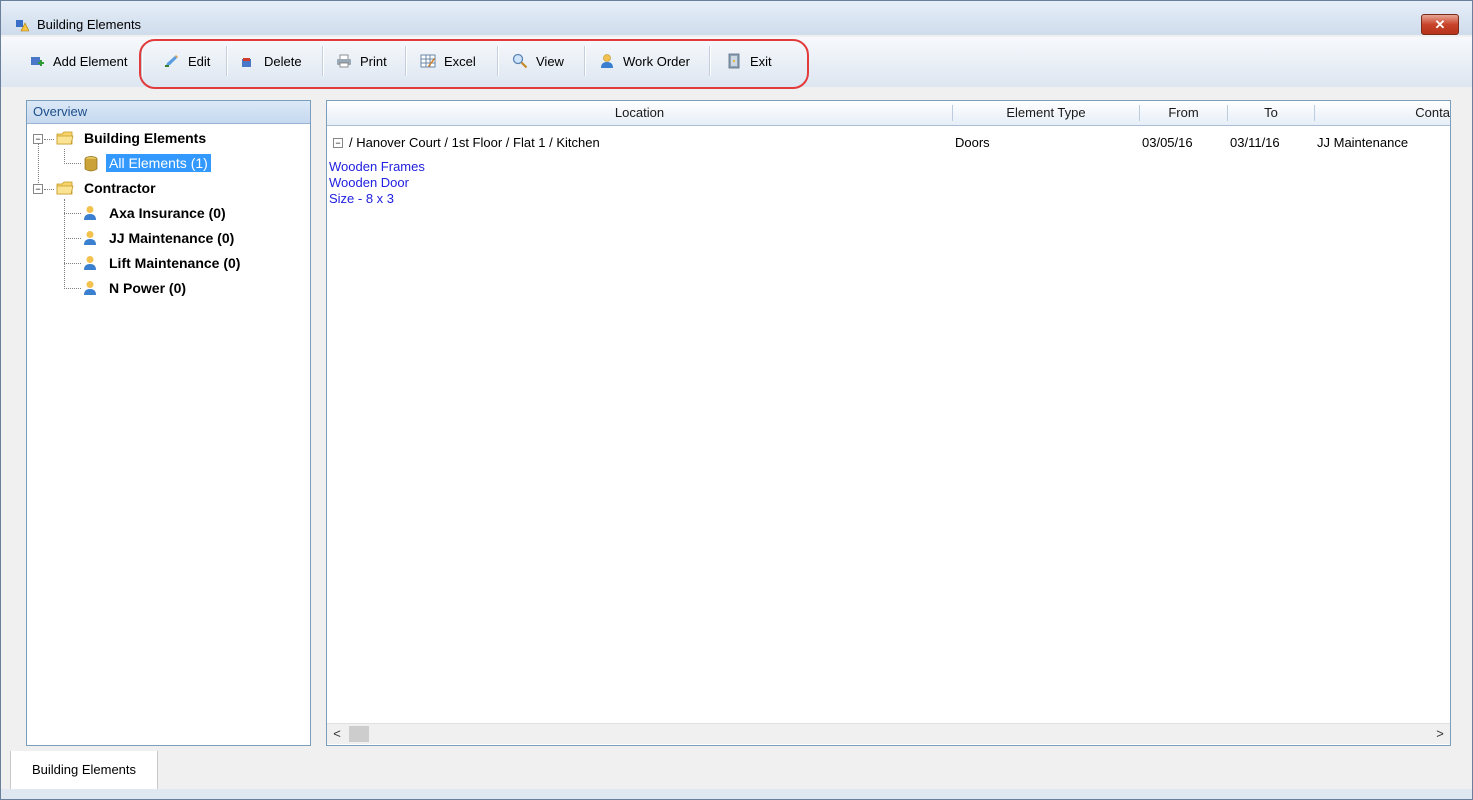 This screenshot has width=1473, height=800. What do you see at coordinates (338, 143) in the screenshot?
I see `row-expander: −` at bounding box center [338, 143].